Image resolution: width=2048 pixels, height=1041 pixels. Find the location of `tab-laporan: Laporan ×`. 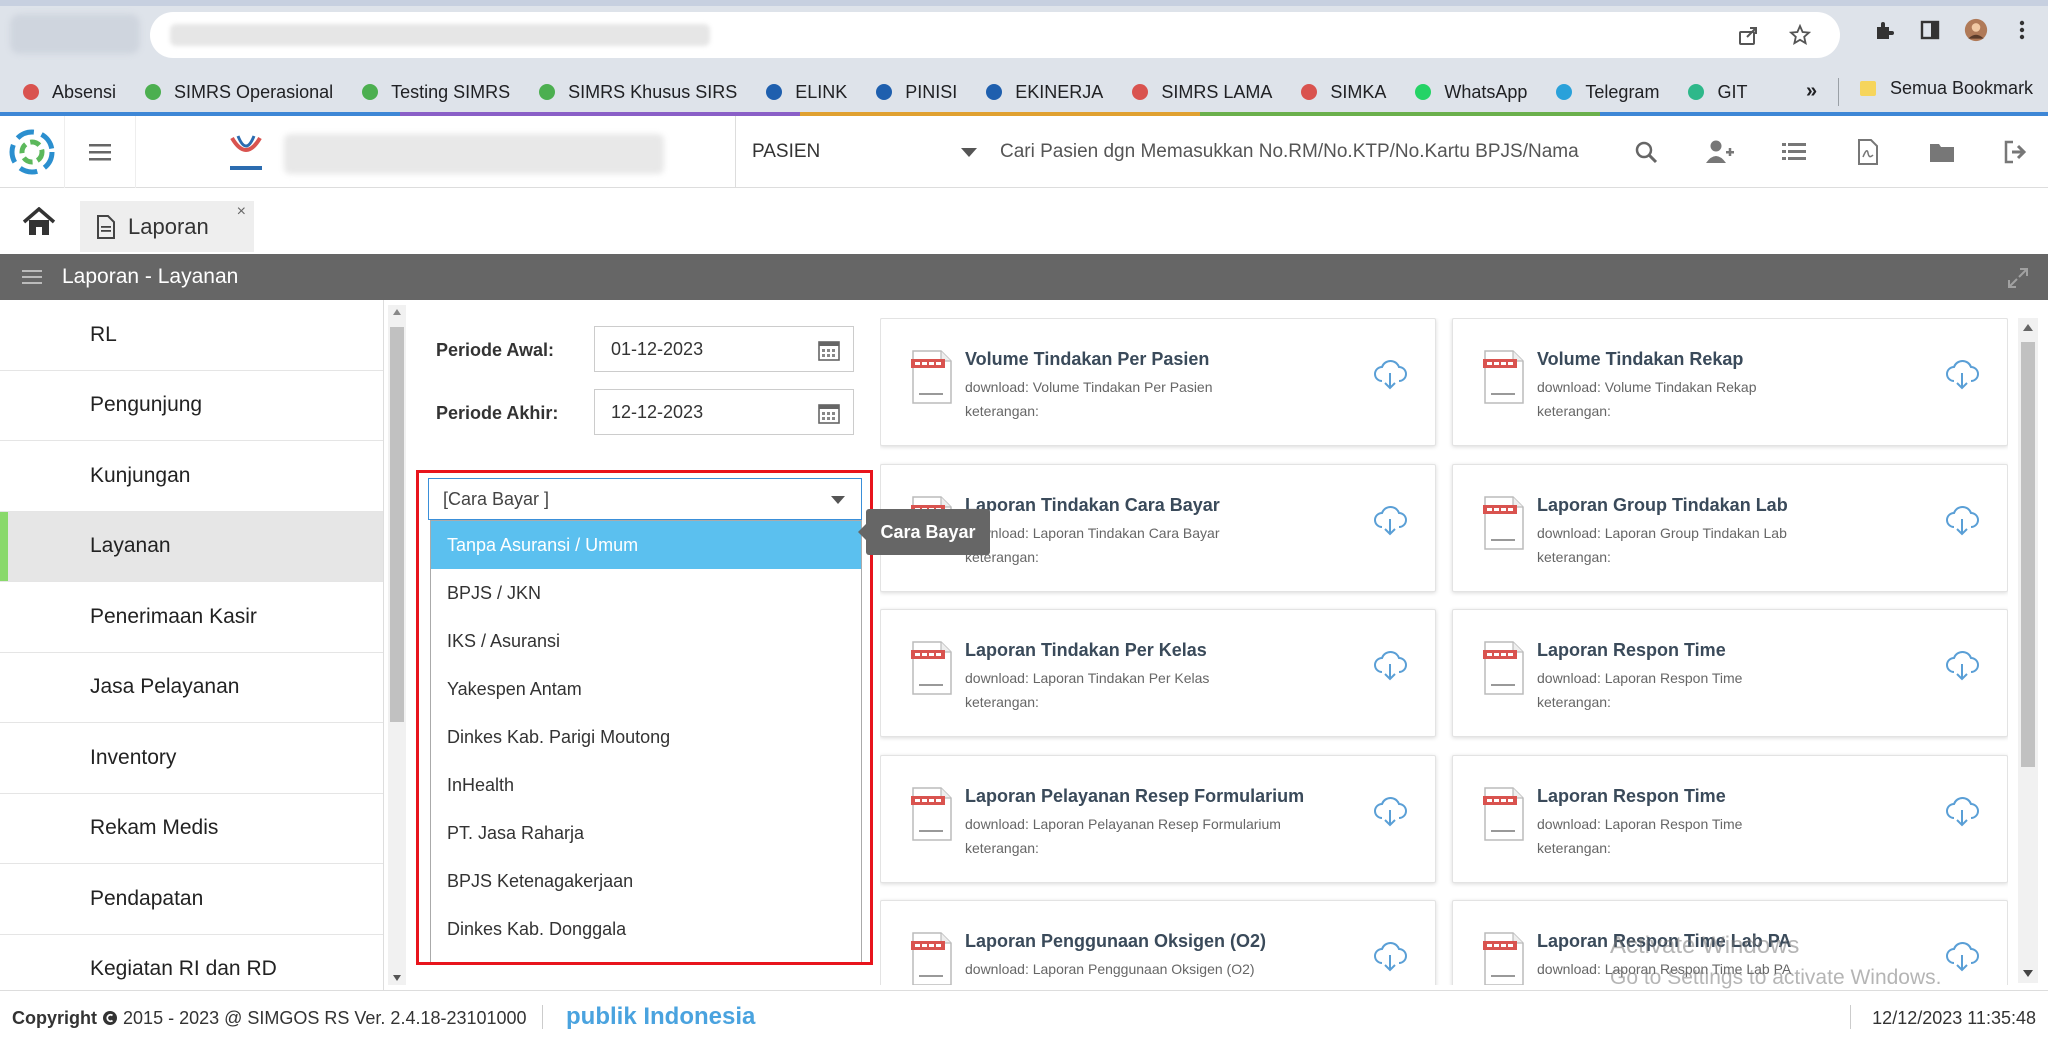

tab-laporan: Laporan × is located at coordinates (167, 226).